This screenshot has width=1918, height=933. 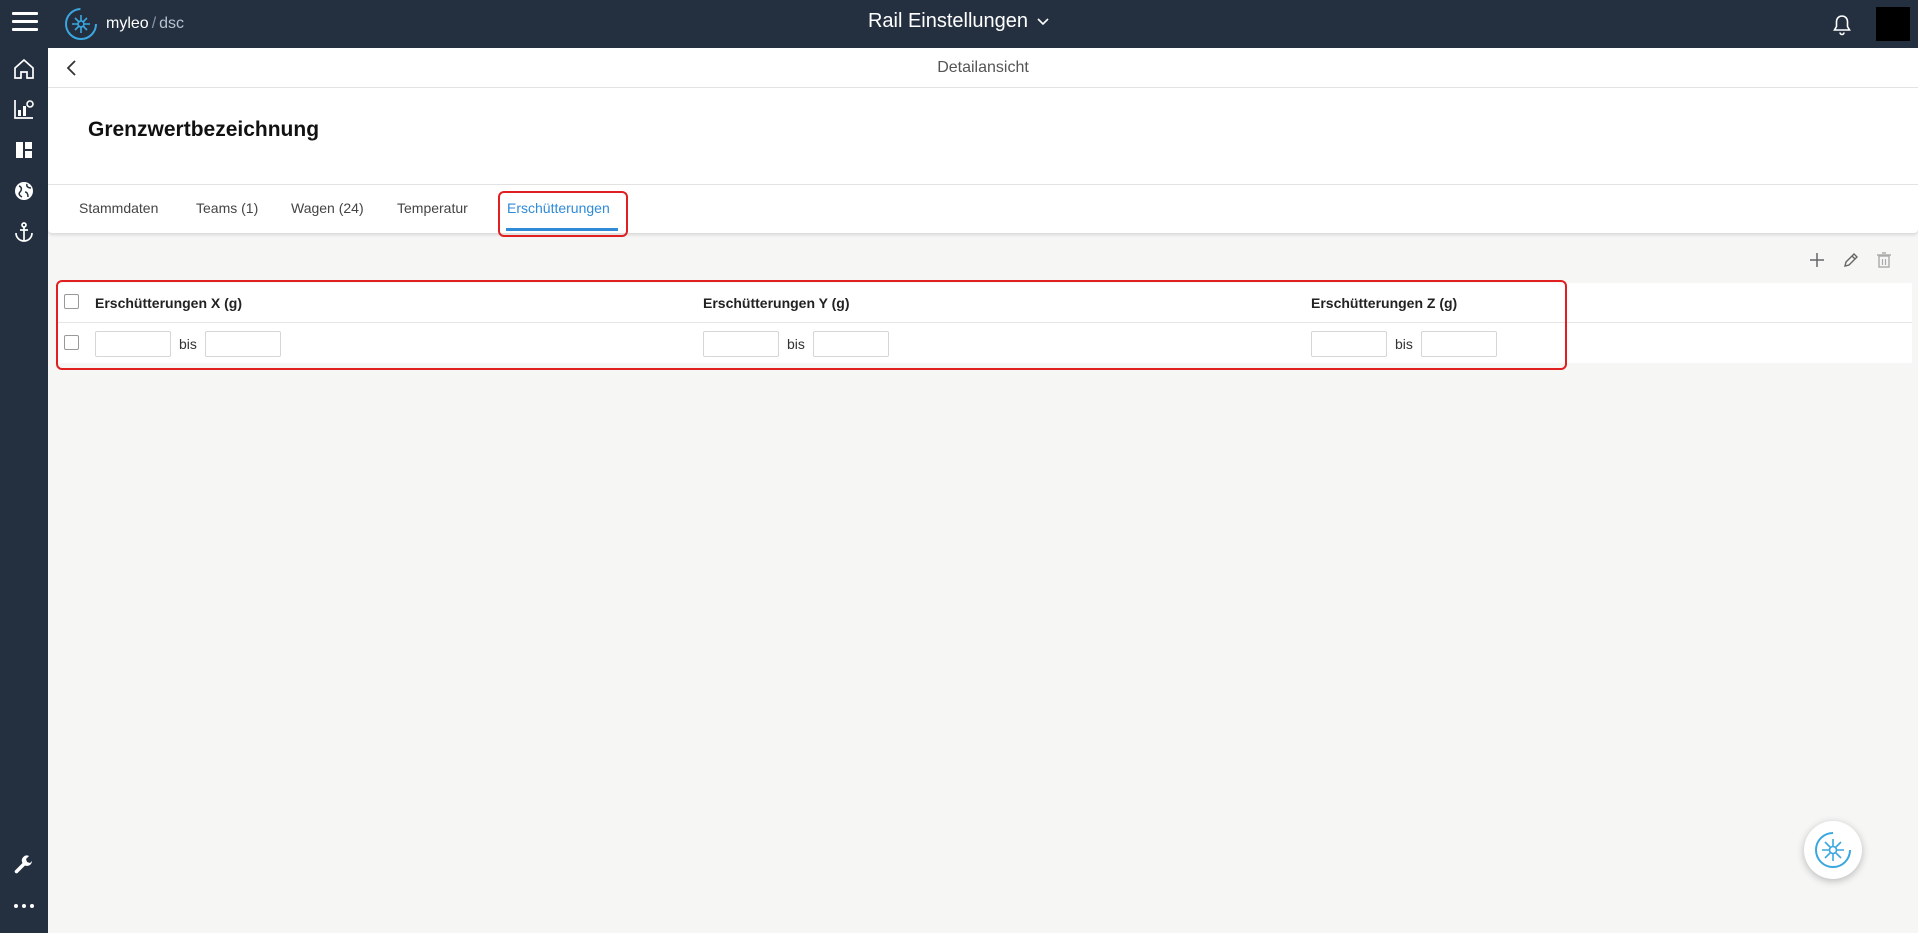 What do you see at coordinates (71, 301) in the screenshot?
I see `select-all-checkbox` at bounding box center [71, 301].